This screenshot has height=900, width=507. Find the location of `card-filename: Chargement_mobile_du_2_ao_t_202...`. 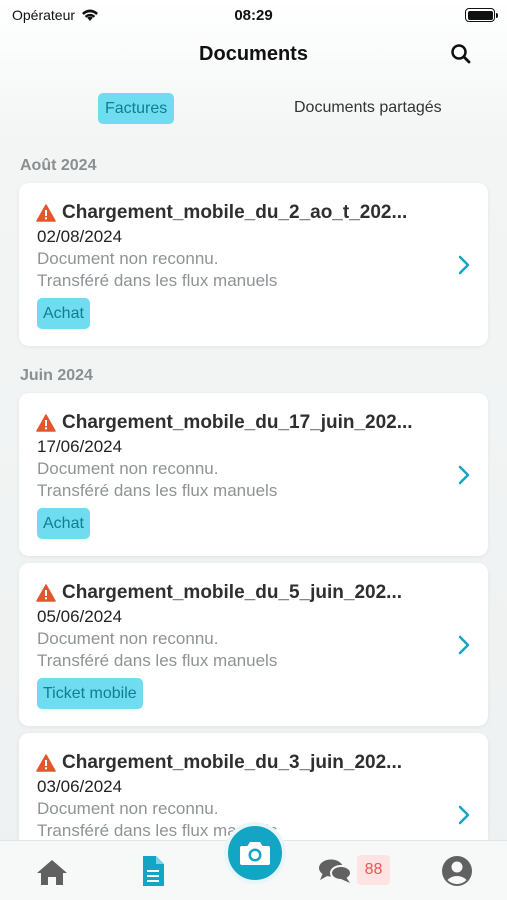

card-filename: Chargement_mobile_du_2_ao_t_202... is located at coordinates (235, 212).